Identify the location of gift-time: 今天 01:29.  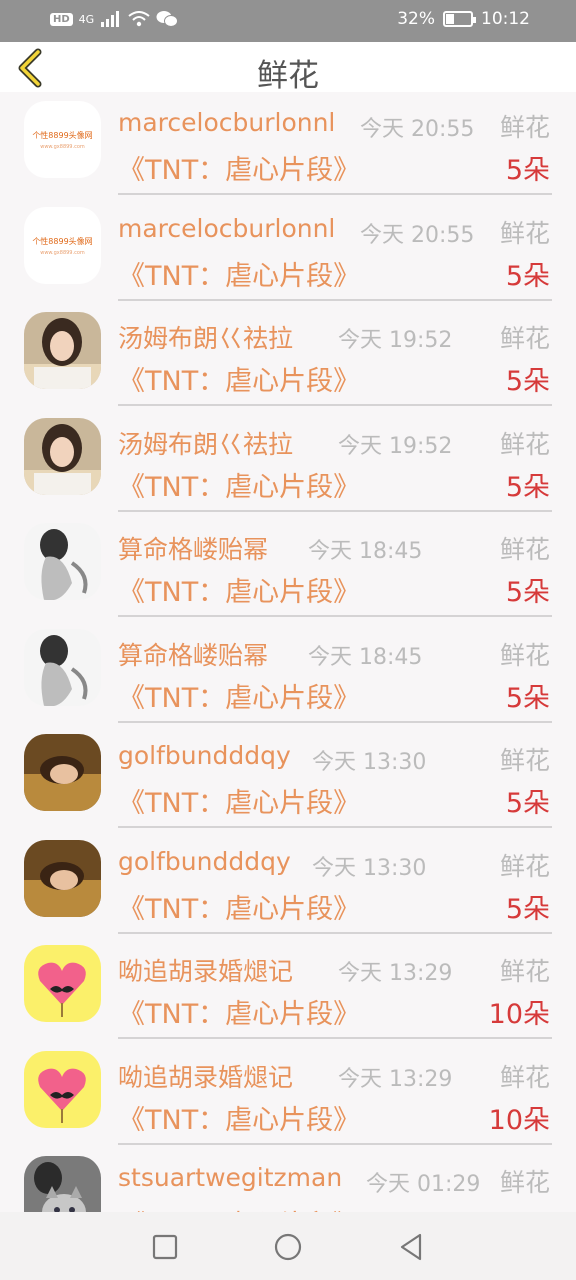
(423, 1184).